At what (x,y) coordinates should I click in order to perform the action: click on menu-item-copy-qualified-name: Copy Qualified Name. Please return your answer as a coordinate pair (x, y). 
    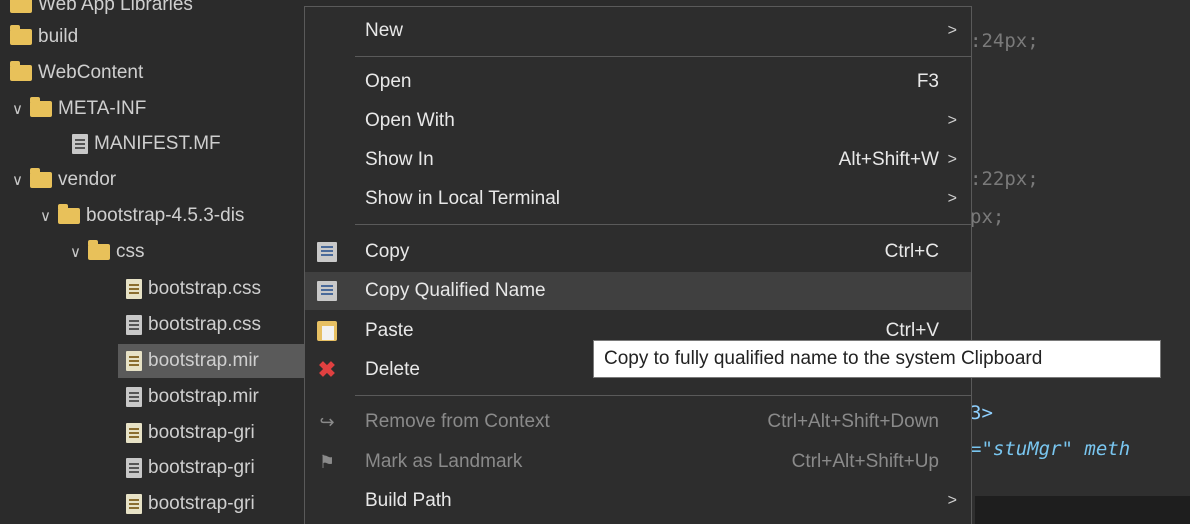
    Looking at the image, I should click on (638, 291).